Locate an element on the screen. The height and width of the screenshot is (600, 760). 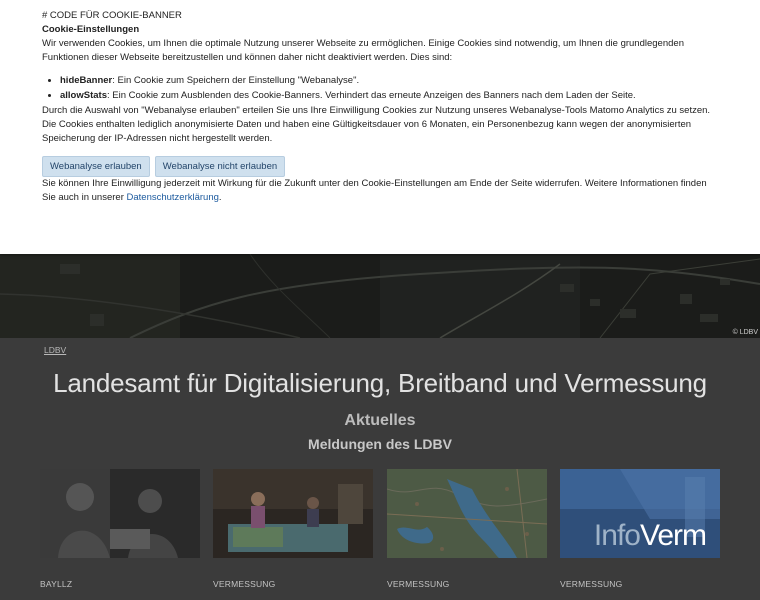
section-subtitle: Meldungen des LDBV is located at coordinates (380, 444).